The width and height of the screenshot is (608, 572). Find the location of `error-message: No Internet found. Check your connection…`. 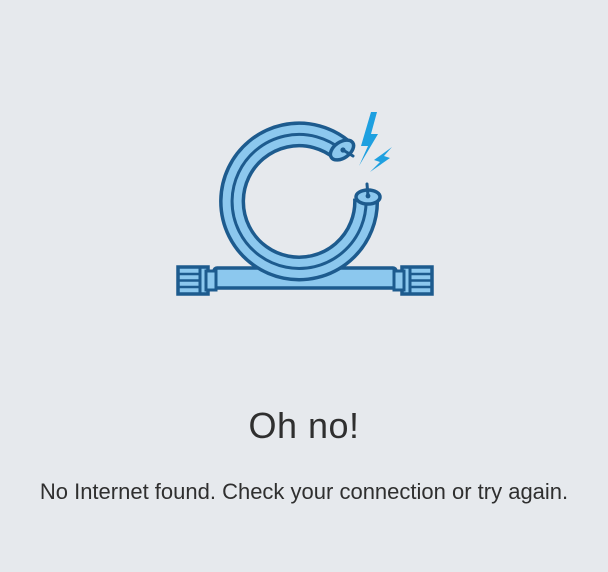

error-message: No Internet found. Check your connection… is located at coordinates (304, 491).